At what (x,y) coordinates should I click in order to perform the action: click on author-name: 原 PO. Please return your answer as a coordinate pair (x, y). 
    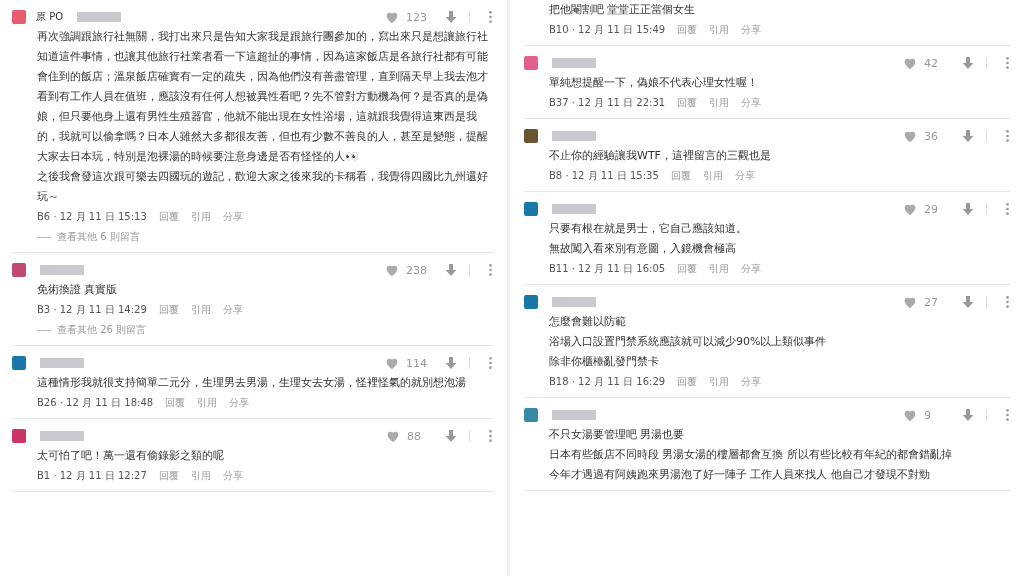
    Looking at the image, I should click on (50, 17).